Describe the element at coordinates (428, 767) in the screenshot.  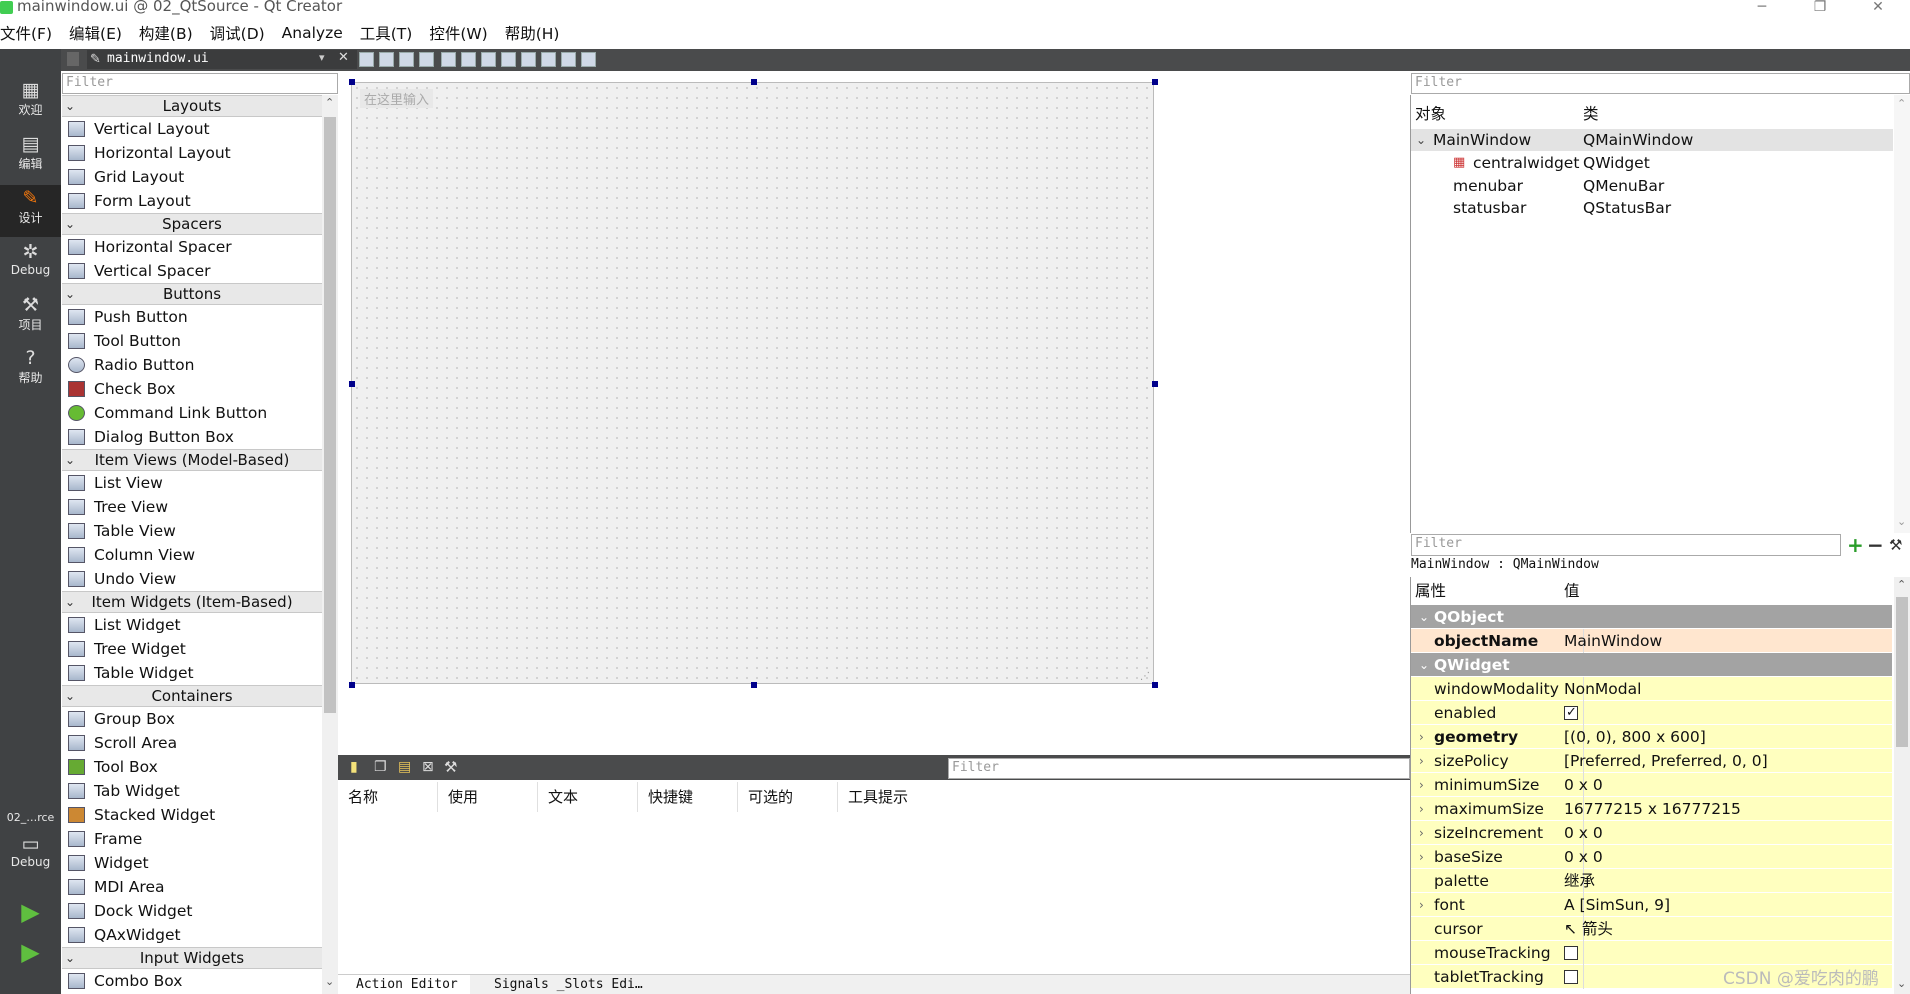
I see `delete-action-icon: ⊠` at that location.